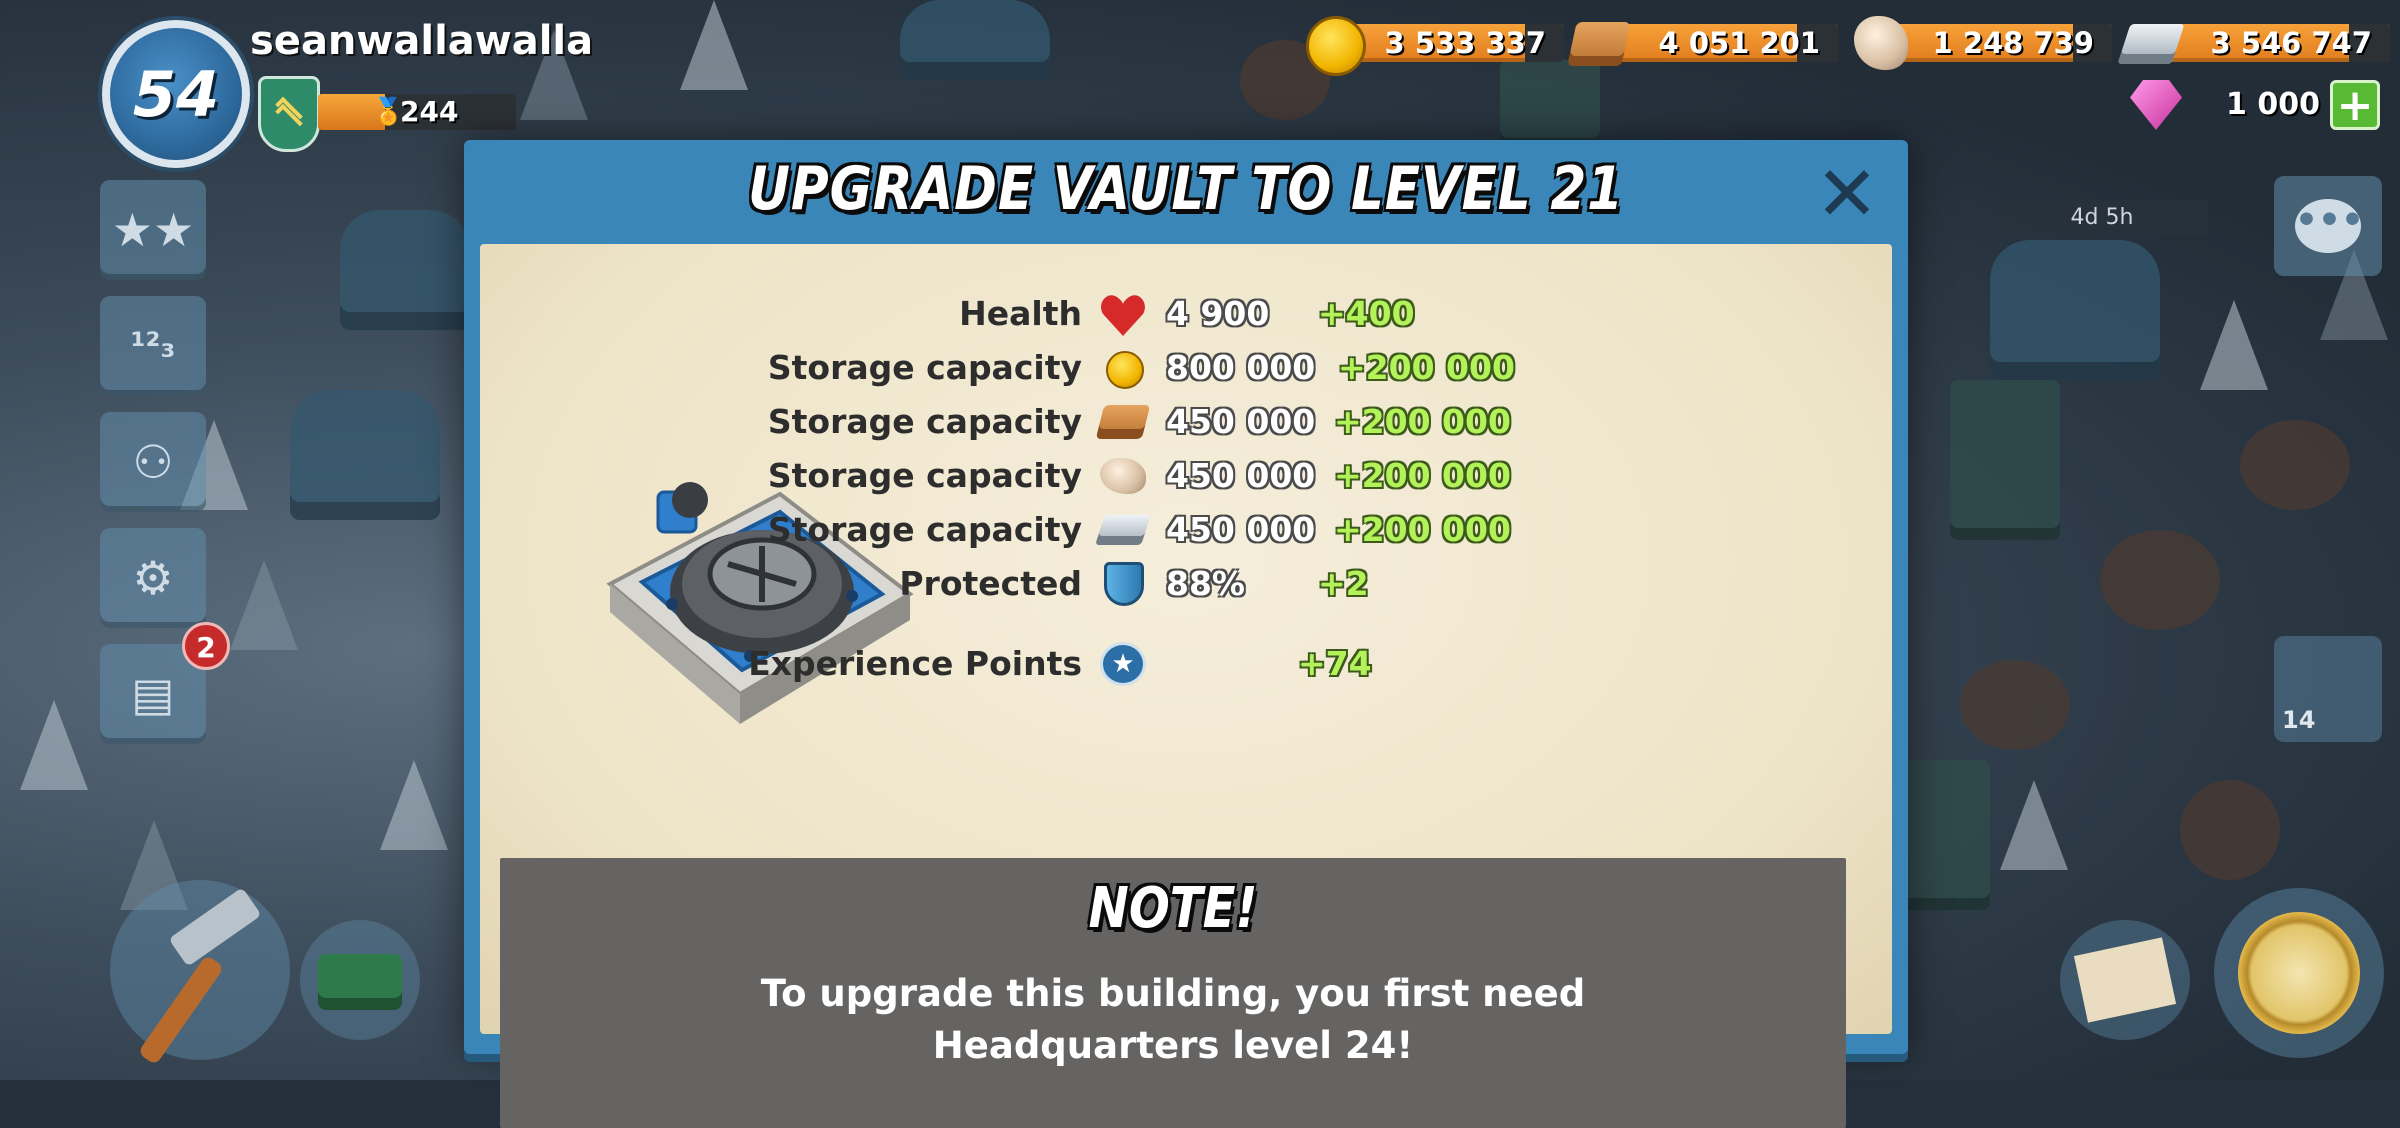 Image resolution: width=2400 pixels, height=1128 pixels. I want to click on stat-row: Protected 88% +2, so click(1186, 584).